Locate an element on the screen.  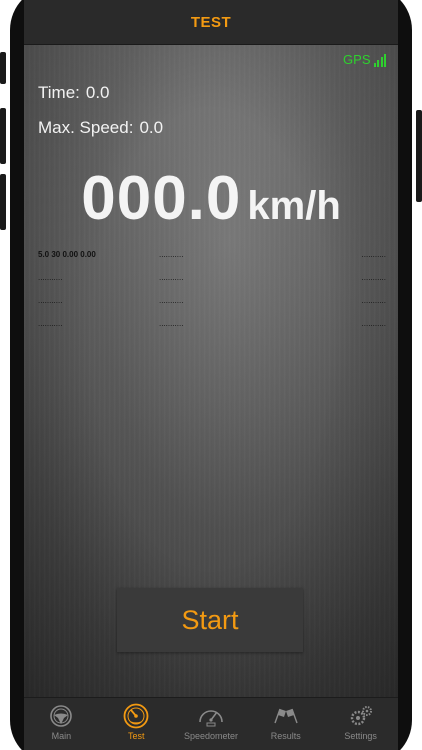
max-speed-label: Max. Speed: is located at coordinates (86, 127).